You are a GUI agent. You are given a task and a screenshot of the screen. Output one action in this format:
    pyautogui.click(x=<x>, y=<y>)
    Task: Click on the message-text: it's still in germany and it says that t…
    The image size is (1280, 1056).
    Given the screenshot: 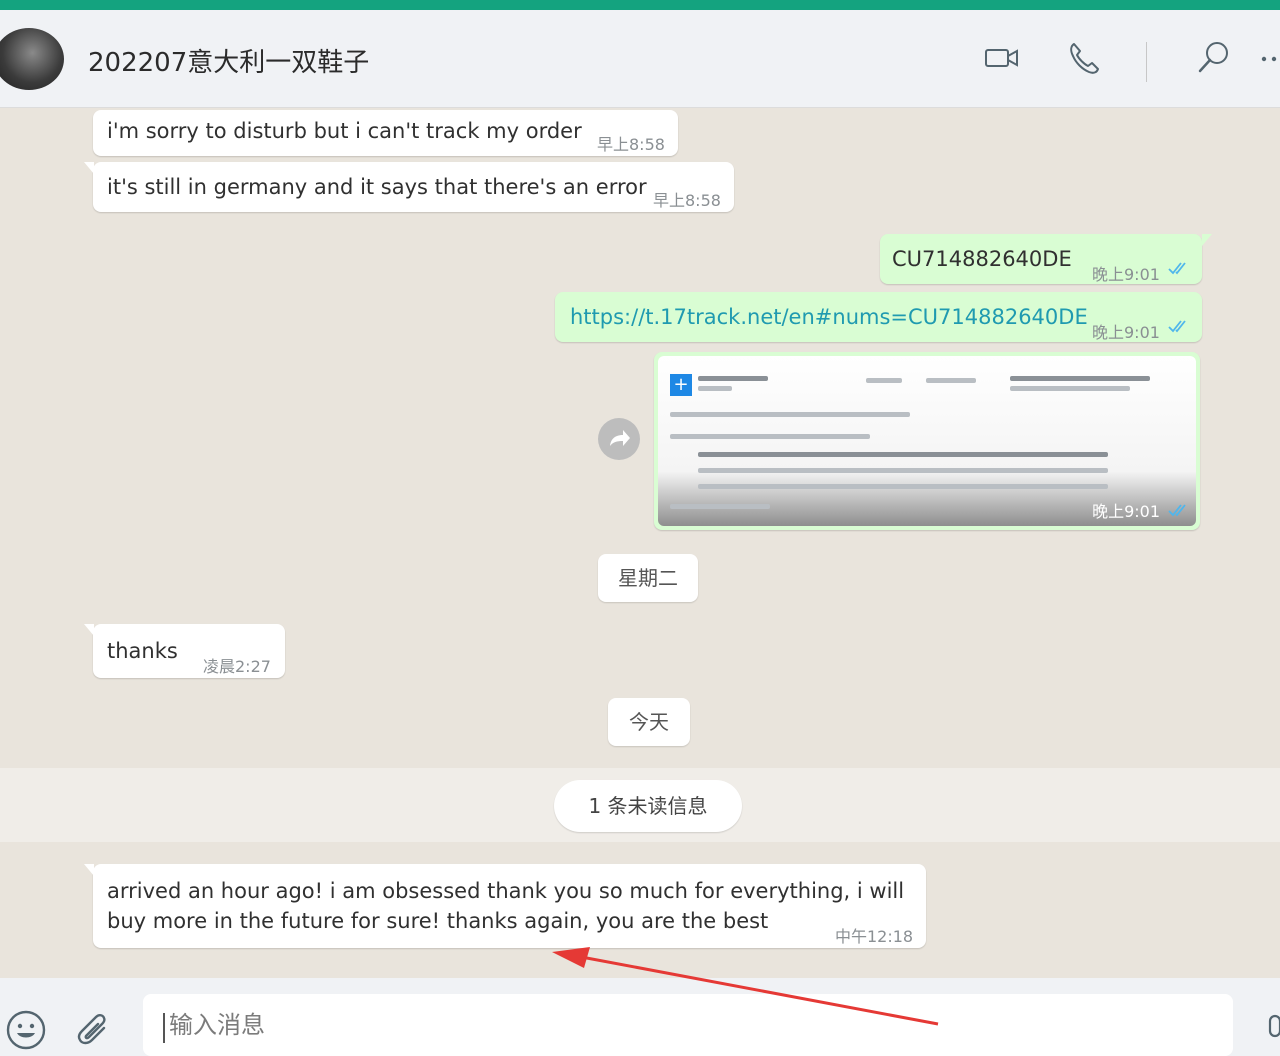 What is the action you would take?
    pyautogui.click(x=377, y=187)
    